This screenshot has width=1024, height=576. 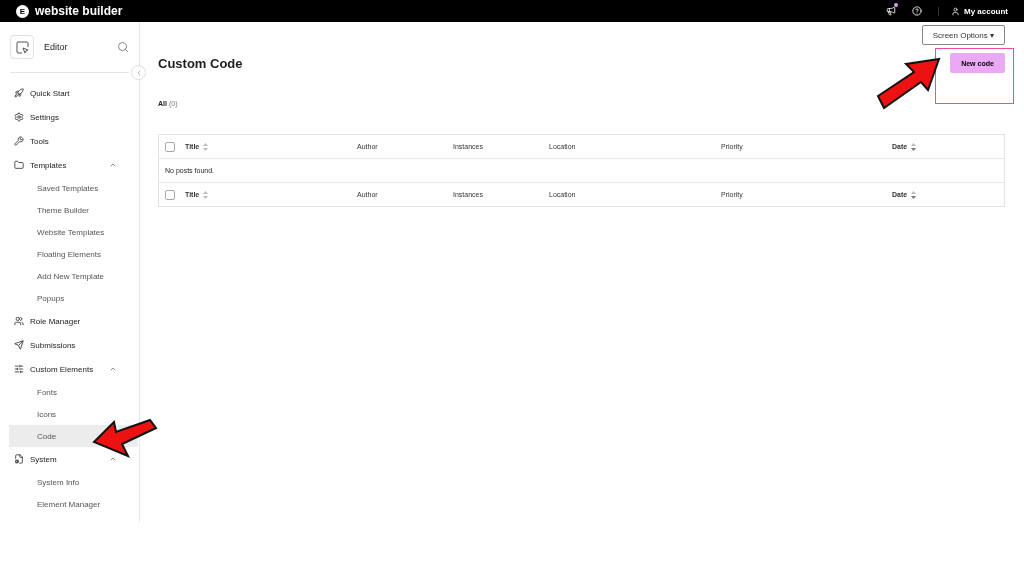 I want to click on logo-icon: E, so click(x=22, y=11).